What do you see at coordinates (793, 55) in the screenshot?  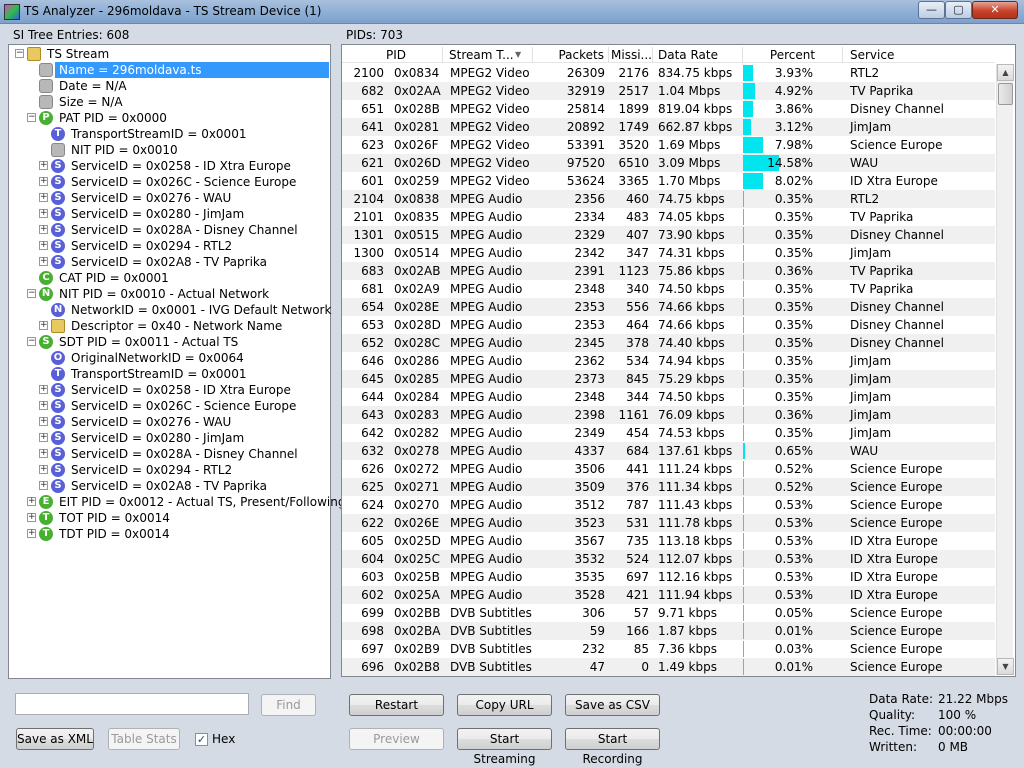 I see `col-percent: Percent` at bounding box center [793, 55].